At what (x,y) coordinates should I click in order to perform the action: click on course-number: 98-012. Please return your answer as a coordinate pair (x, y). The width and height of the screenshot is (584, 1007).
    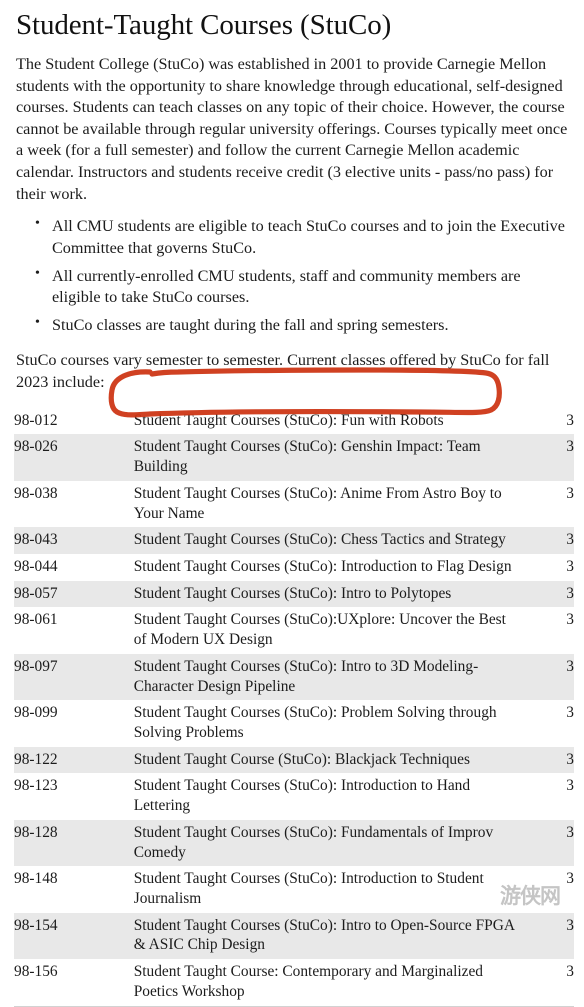
    Looking at the image, I should click on (36, 420).